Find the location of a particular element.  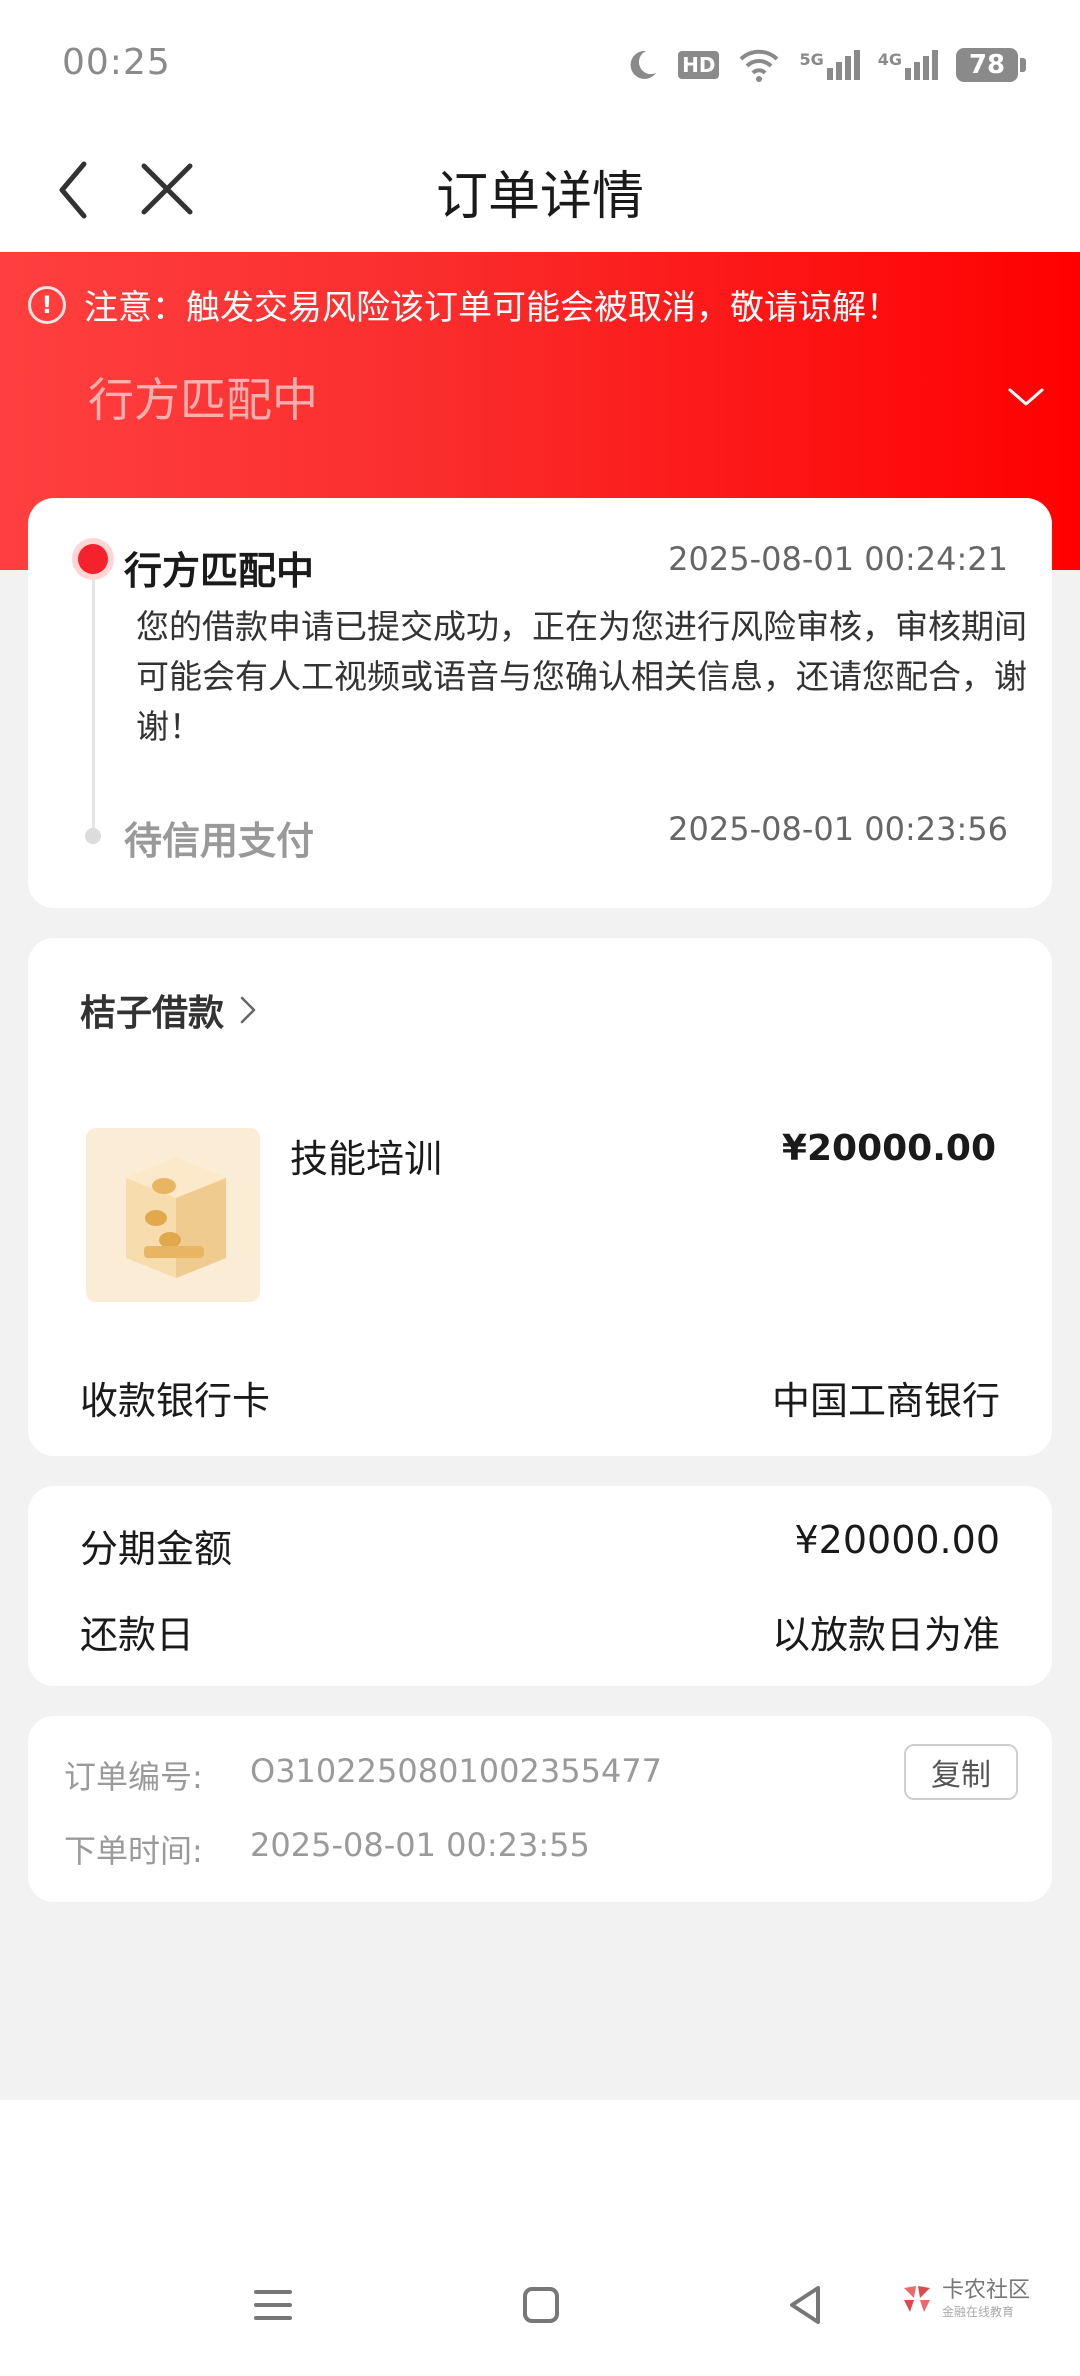

copy-button: 复制 is located at coordinates (961, 1772).